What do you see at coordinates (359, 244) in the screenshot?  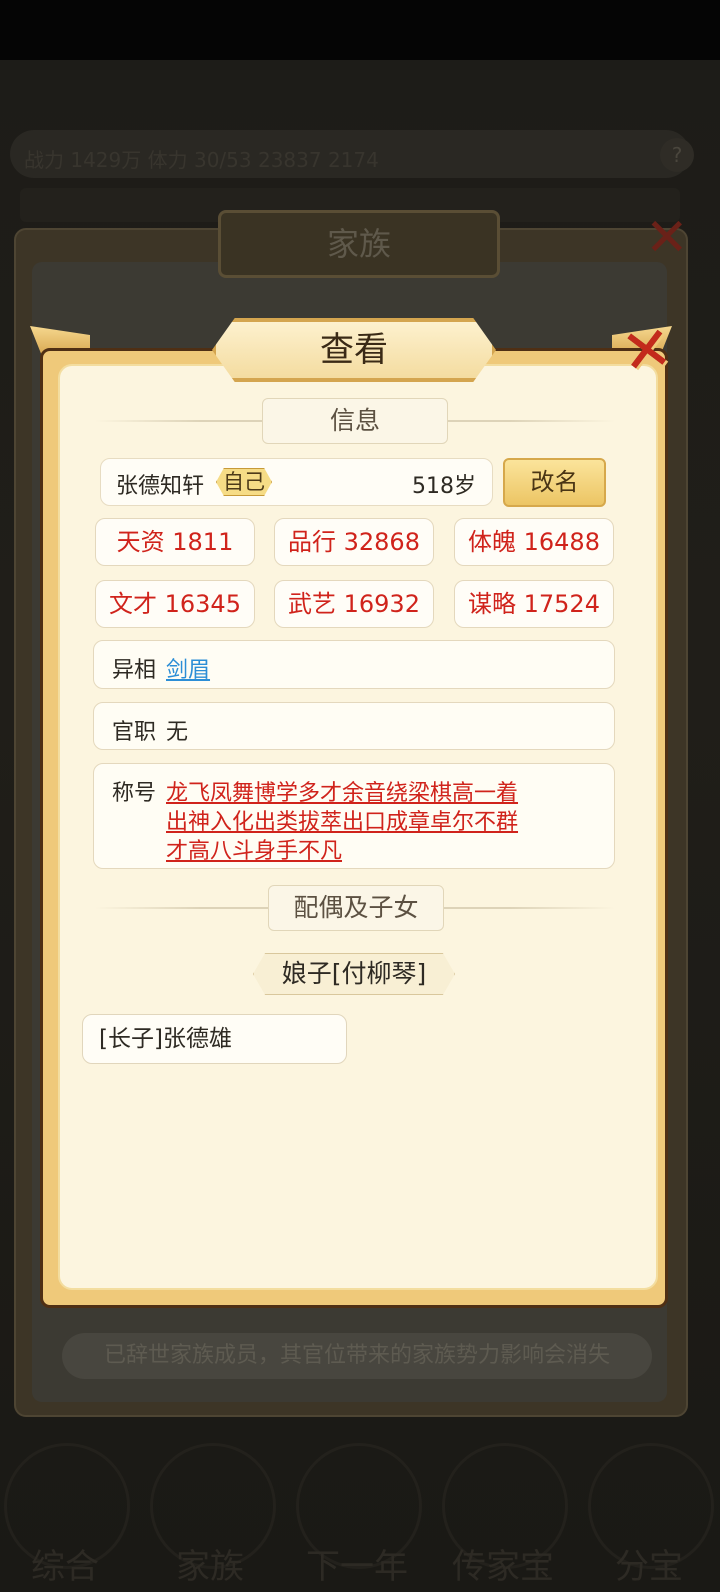 I see `family-window-title: 家族` at bounding box center [359, 244].